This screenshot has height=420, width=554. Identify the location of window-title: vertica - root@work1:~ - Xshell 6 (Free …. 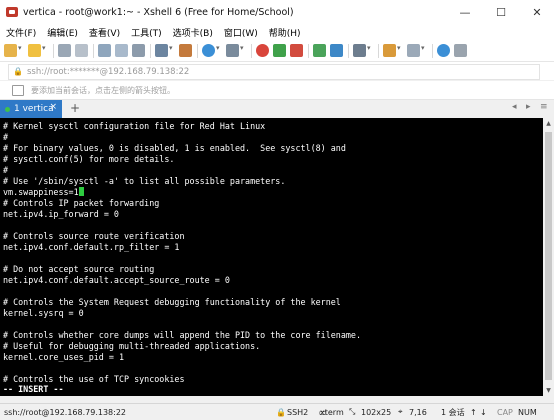
(158, 12).